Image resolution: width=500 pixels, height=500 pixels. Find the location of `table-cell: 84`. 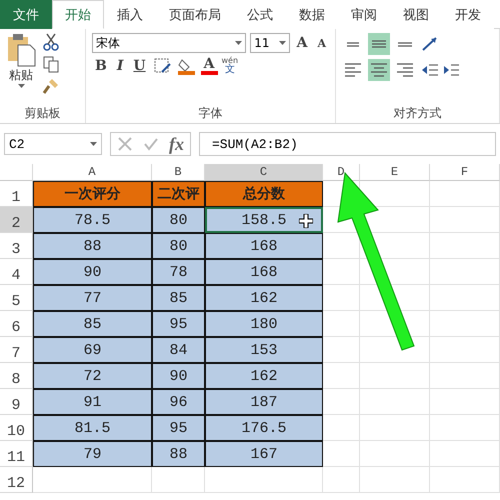

table-cell: 84 is located at coordinates (178, 350).